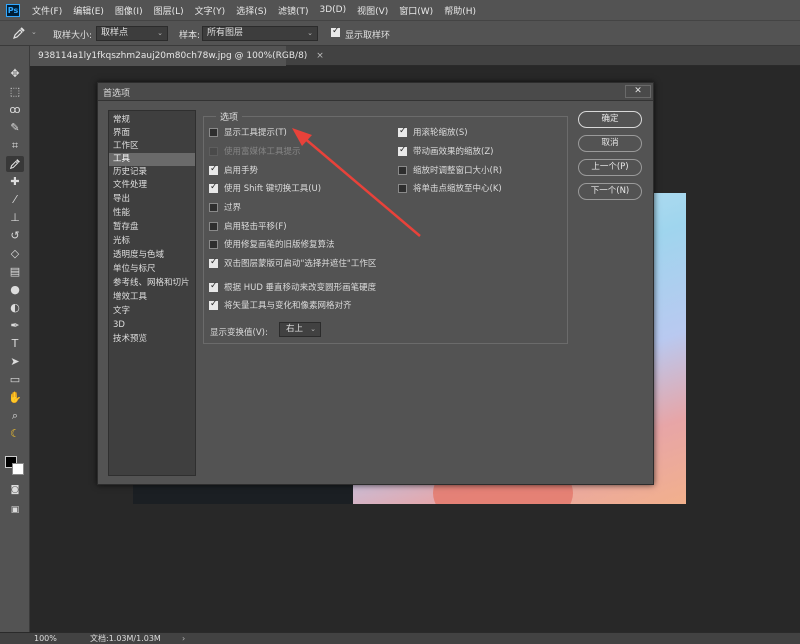  Describe the element at coordinates (335, 31) in the screenshot. I see `show-ring-checkbox` at that location.